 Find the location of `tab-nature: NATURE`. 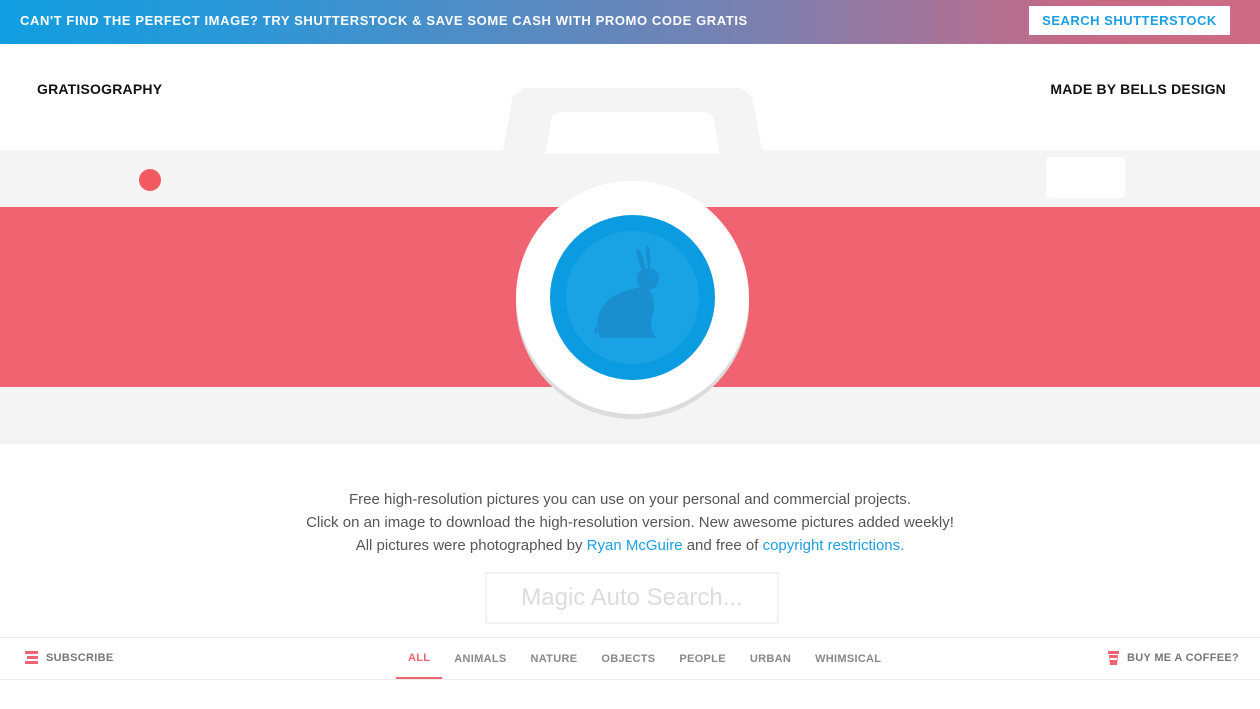

tab-nature: NATURE is located at coordinates (554, 658).